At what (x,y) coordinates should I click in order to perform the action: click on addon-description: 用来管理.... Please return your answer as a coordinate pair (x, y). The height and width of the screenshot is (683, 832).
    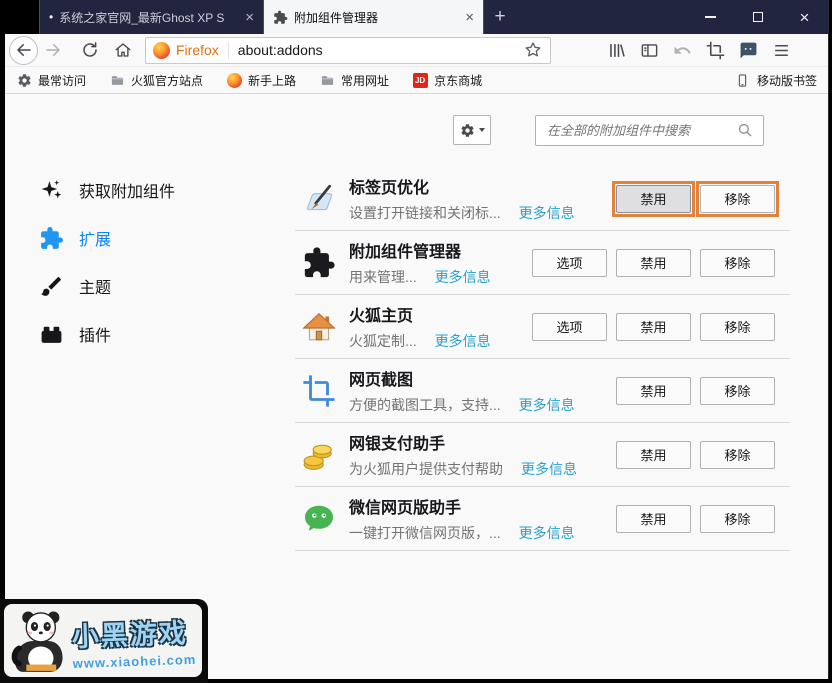
    Looking at the image, I should click on (383, 277).